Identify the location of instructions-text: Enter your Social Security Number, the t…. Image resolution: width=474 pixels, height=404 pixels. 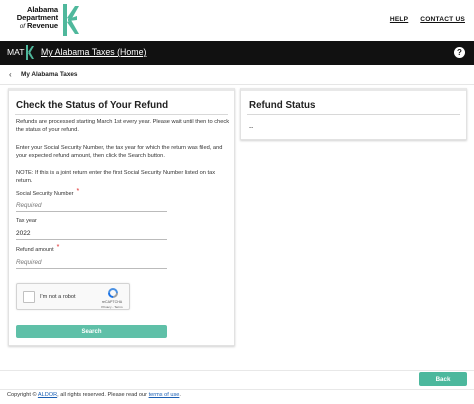
(119, 152).